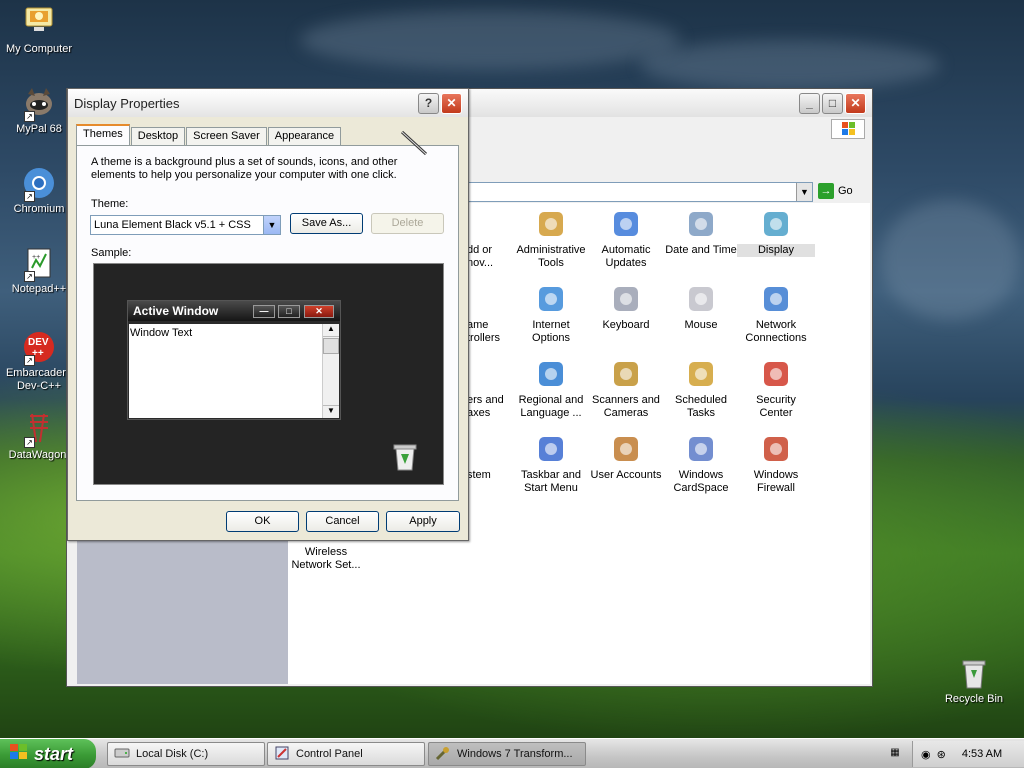 This screenshot has width=1024, height=768. I want to click on tab-strip: Themes Desktop Screen Saver Appearance, so click(209, 134).